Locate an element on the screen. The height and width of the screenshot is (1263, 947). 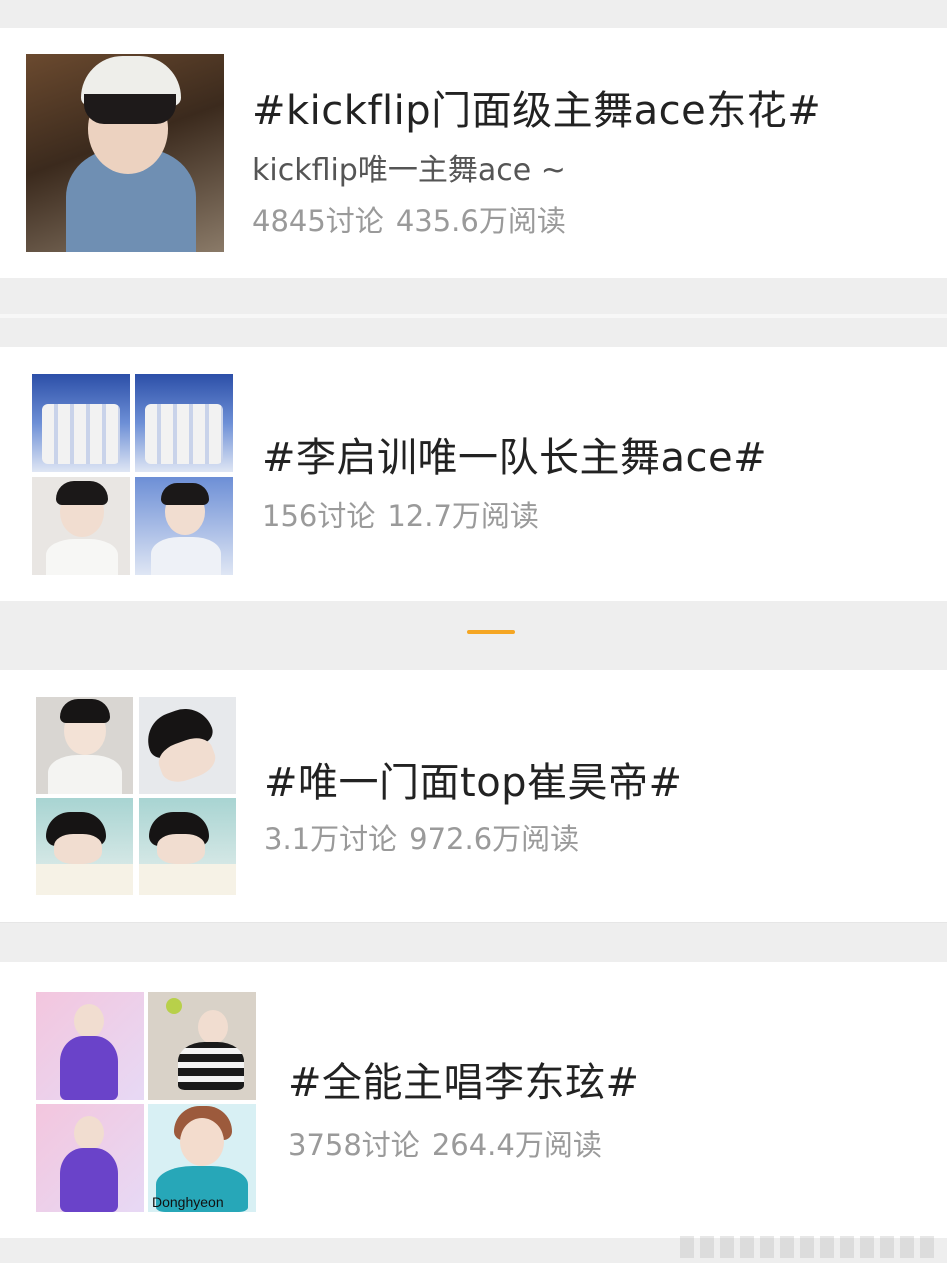
read-count: 972.6万阅读 is located at coordinates (494, 839).